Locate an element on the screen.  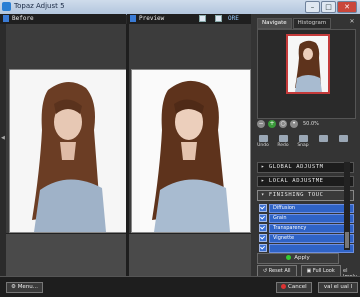
navigator-box is located at coordinates (306, 74).